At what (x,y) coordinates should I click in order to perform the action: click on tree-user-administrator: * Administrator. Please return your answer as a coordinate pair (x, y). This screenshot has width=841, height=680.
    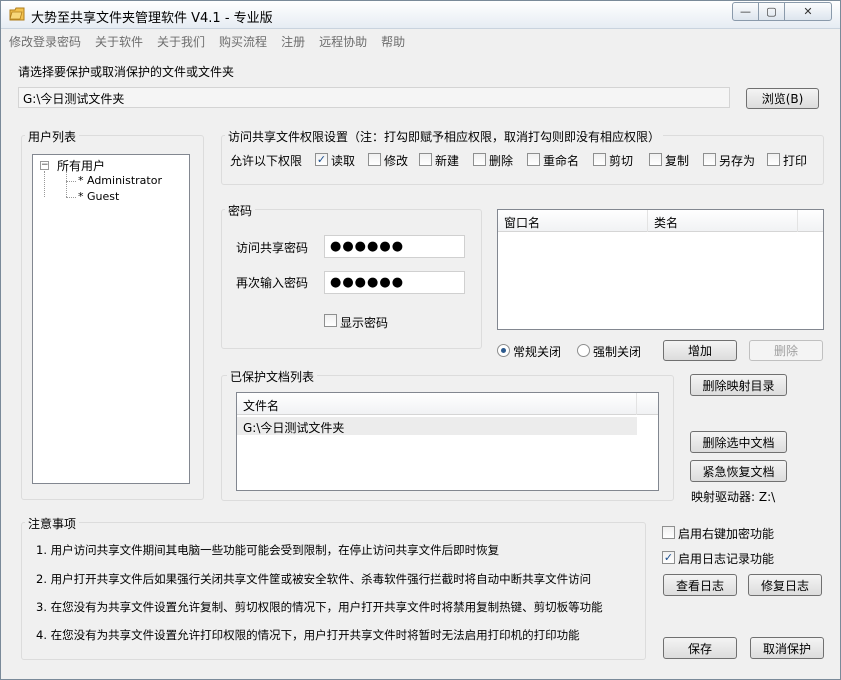
    Looking at the image, I should click on (120, 180).